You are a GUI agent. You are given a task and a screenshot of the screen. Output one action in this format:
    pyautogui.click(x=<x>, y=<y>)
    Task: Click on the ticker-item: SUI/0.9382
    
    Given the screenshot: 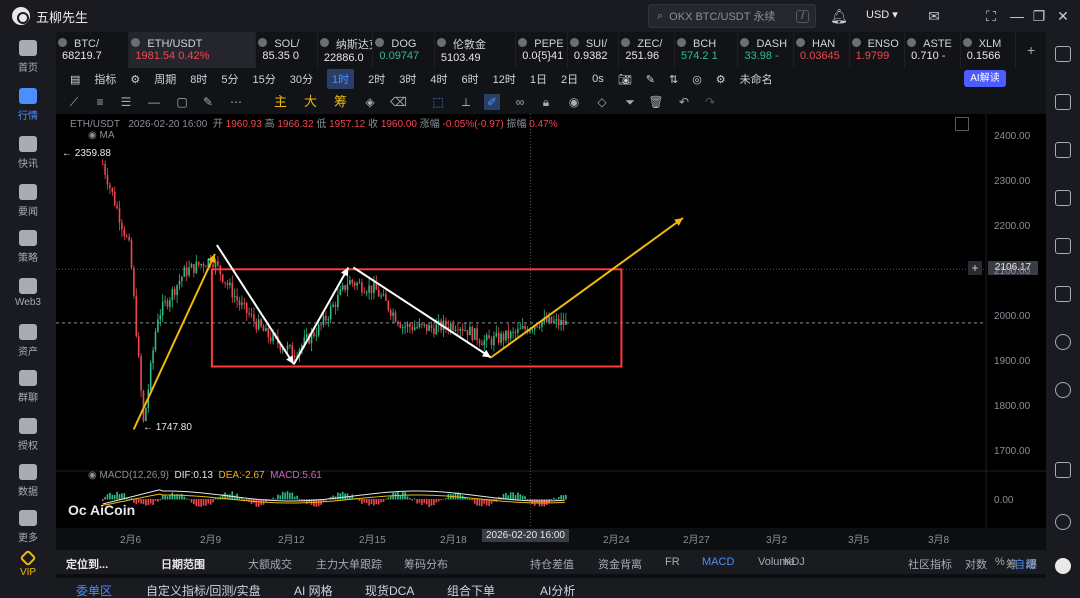 What is the action you would take?
    pyautogui.click(x=594, y=50)
    